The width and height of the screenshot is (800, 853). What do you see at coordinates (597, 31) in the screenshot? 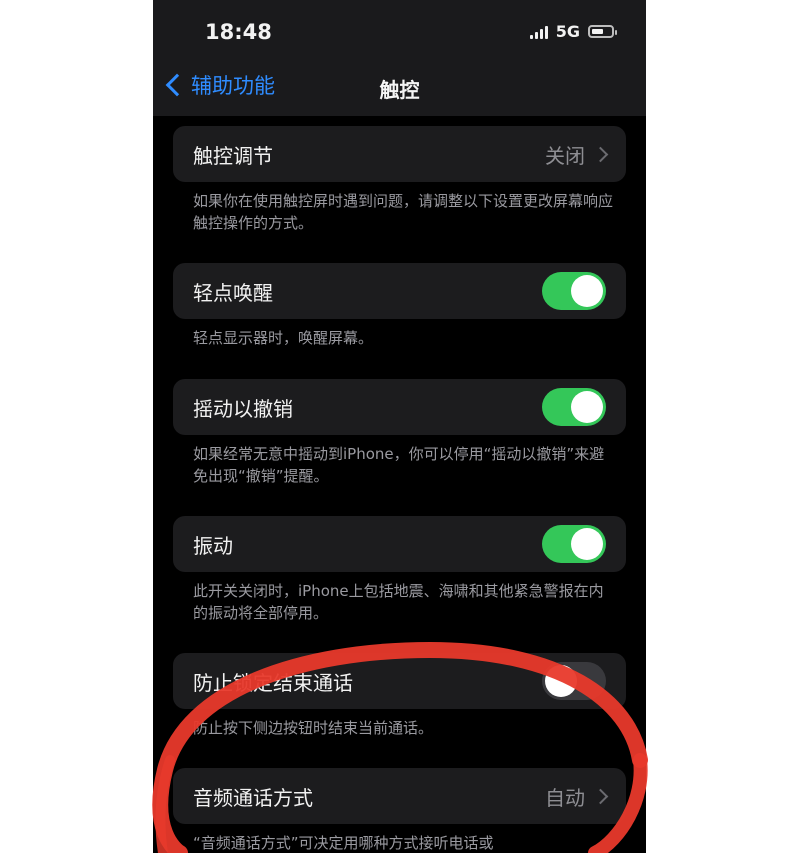
I see `battery-level` at bounding box center [597, 31].